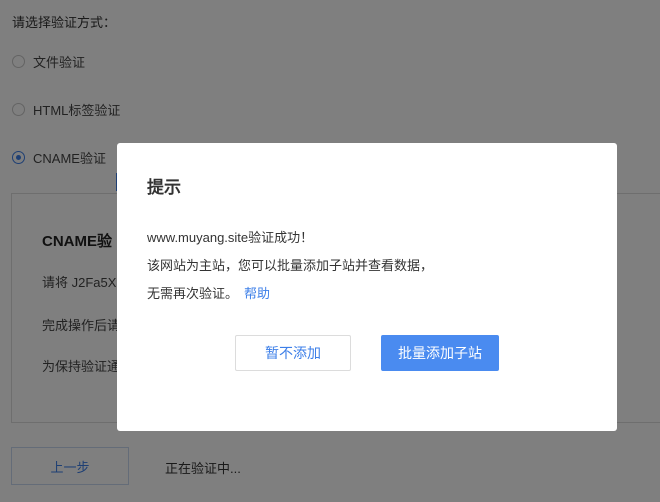  I want to click on bulk-add-subsites-button: 批量添加子站, so click(440, 353).